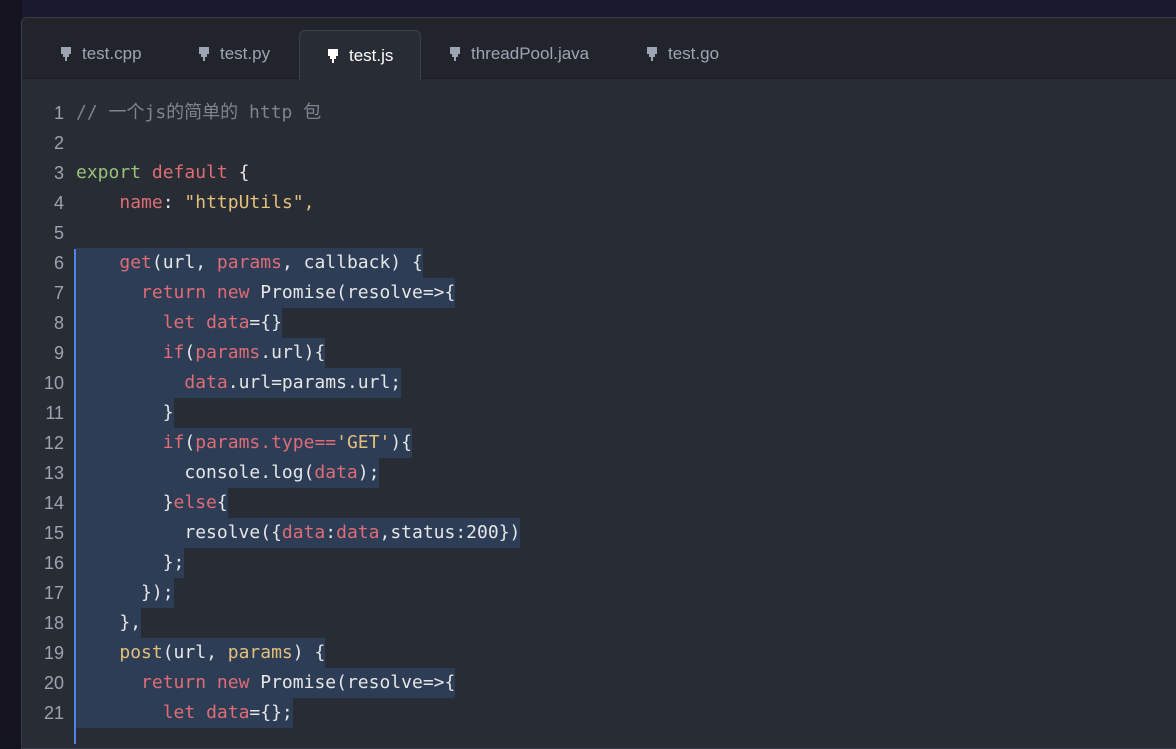 The image size is (1176, 749). I want to click on line-number: 4, so click(58, 203).